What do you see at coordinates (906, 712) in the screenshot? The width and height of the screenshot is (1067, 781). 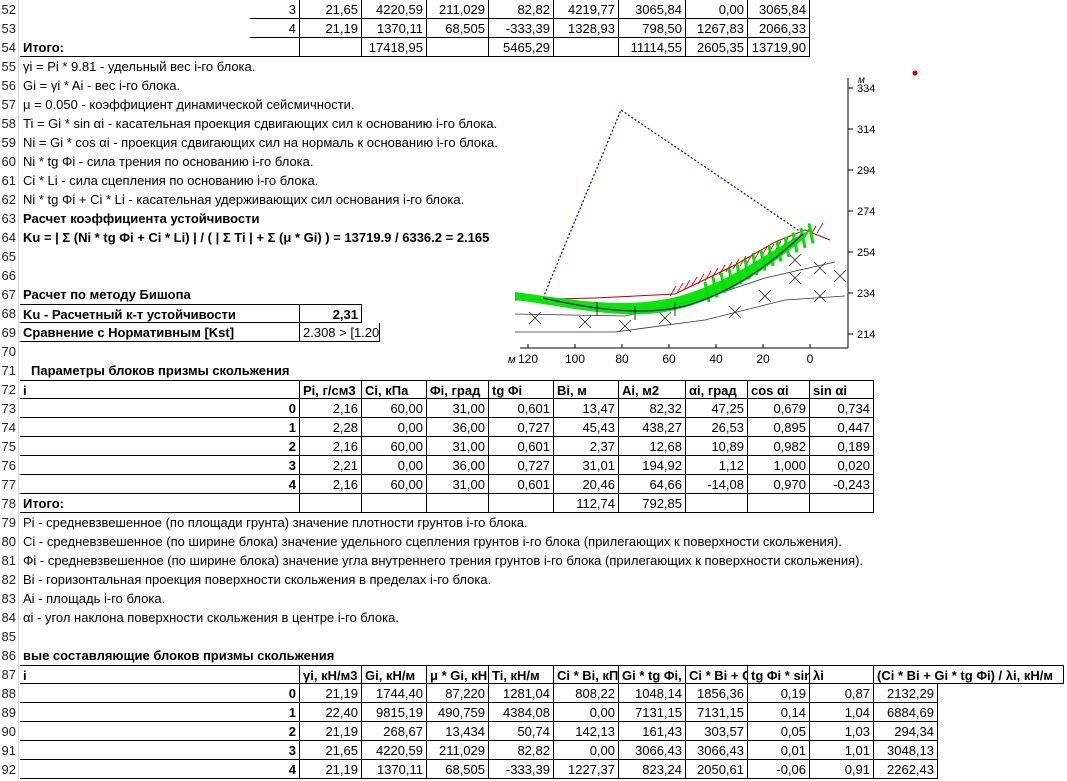 I see `cell: 6884,69` at bounding box center [906, 712].